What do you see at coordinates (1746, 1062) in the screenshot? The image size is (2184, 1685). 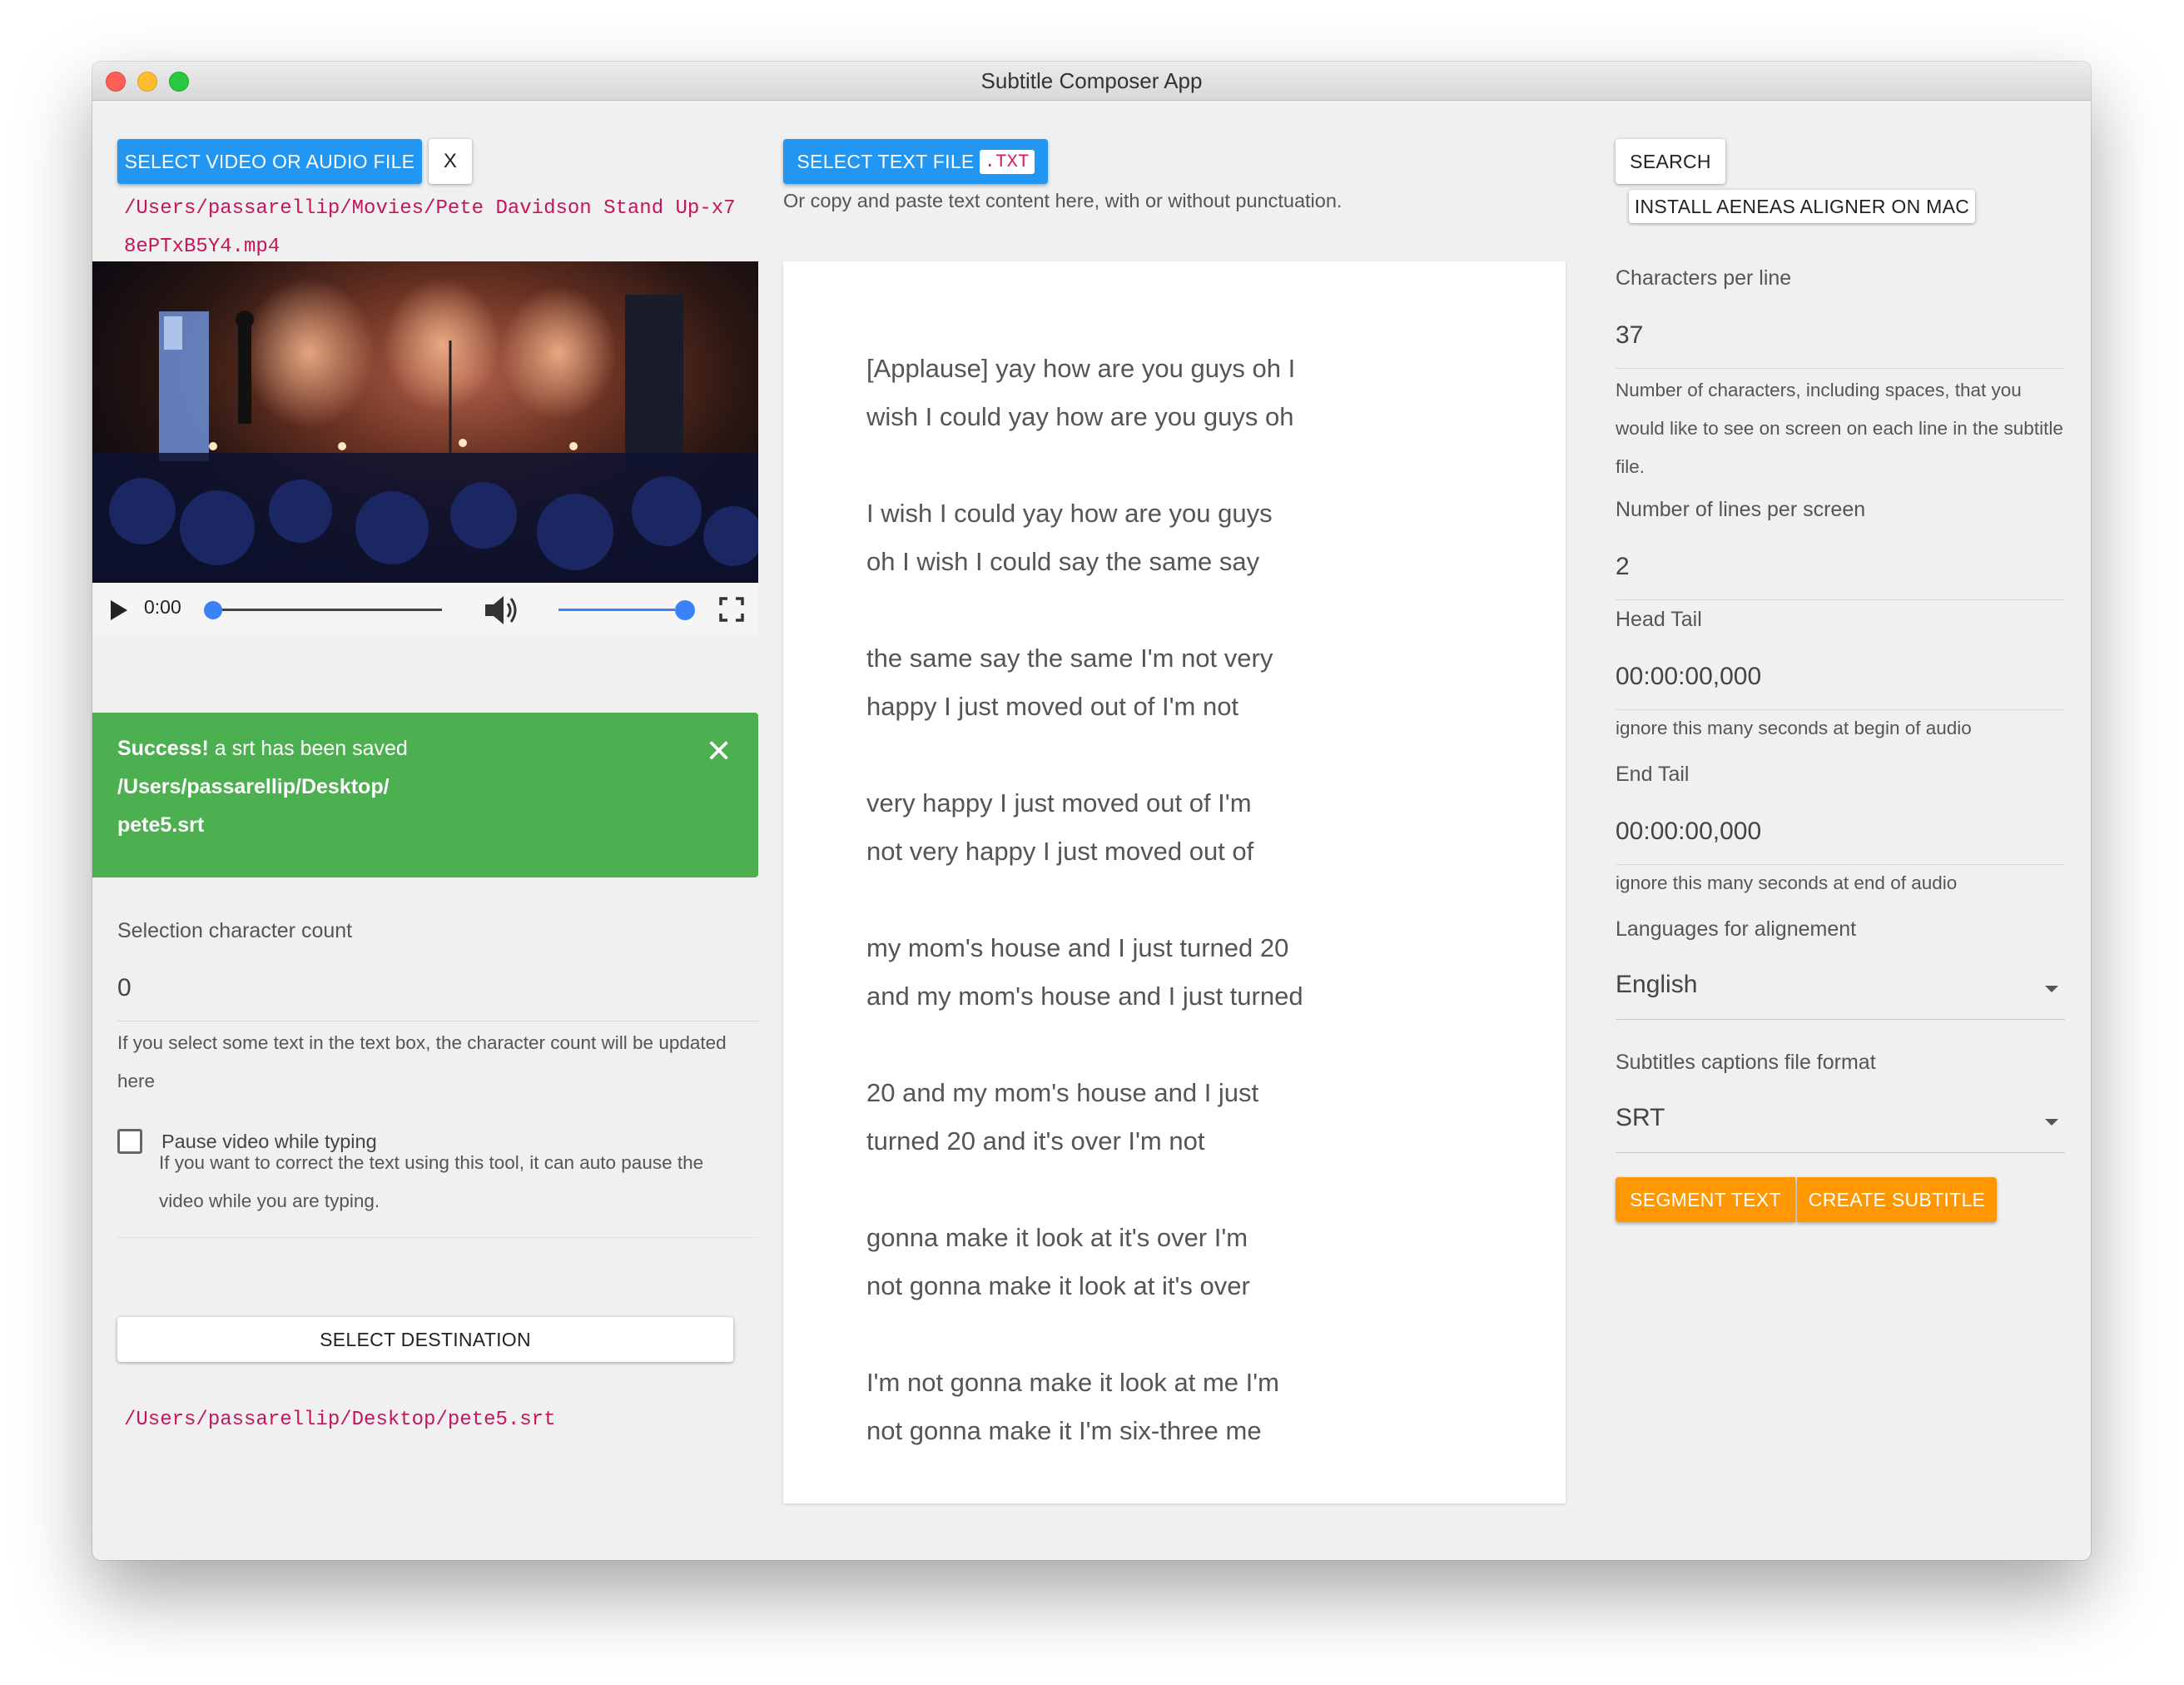 I see `format-label: Subtitles captions file format` at bounding box center [1746, 1062].